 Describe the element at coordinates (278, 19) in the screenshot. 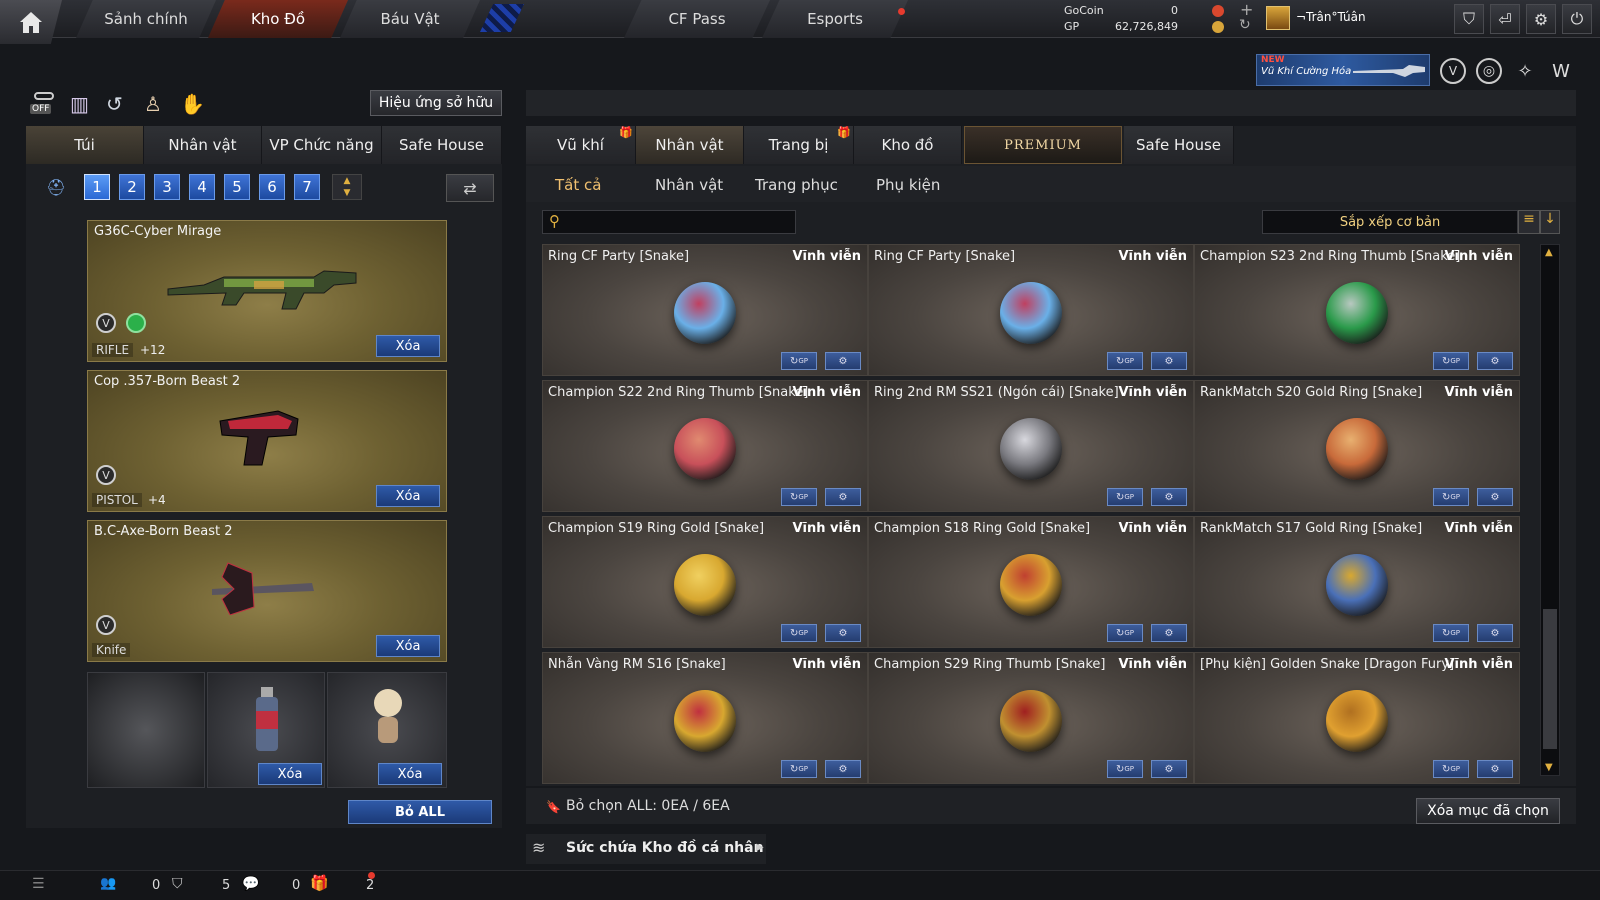

I see `nav-tab-inventory: Kho Đồ` at that location.